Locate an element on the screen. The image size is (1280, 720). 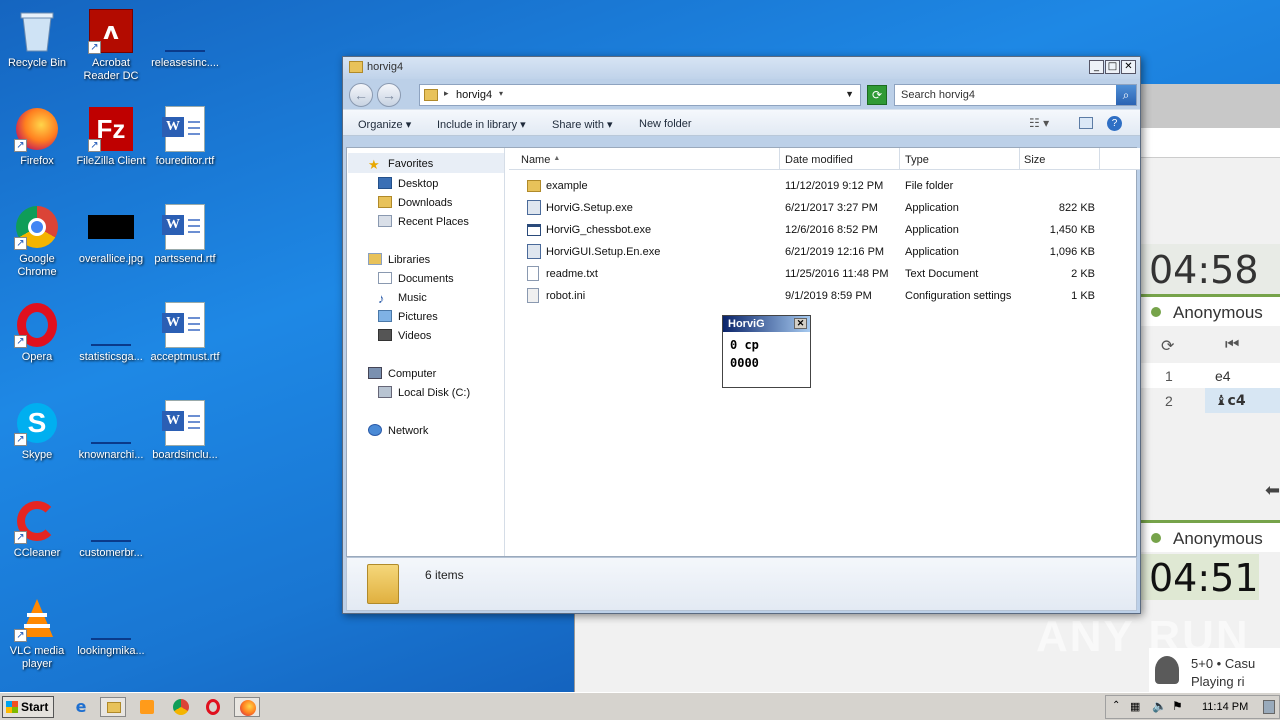
show-hidden-icons-icon: ⌃ is located at coordinates (1116, 705).